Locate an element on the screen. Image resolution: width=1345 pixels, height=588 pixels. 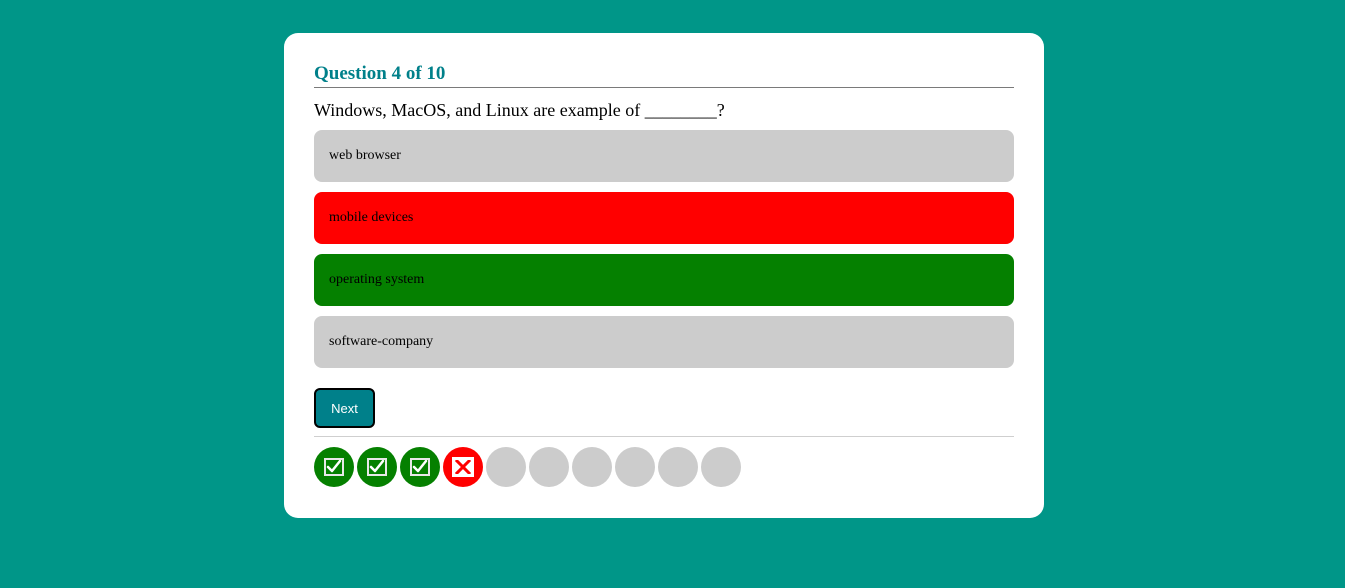
progress-dot-incorrect is located at coordinates (463, 467).